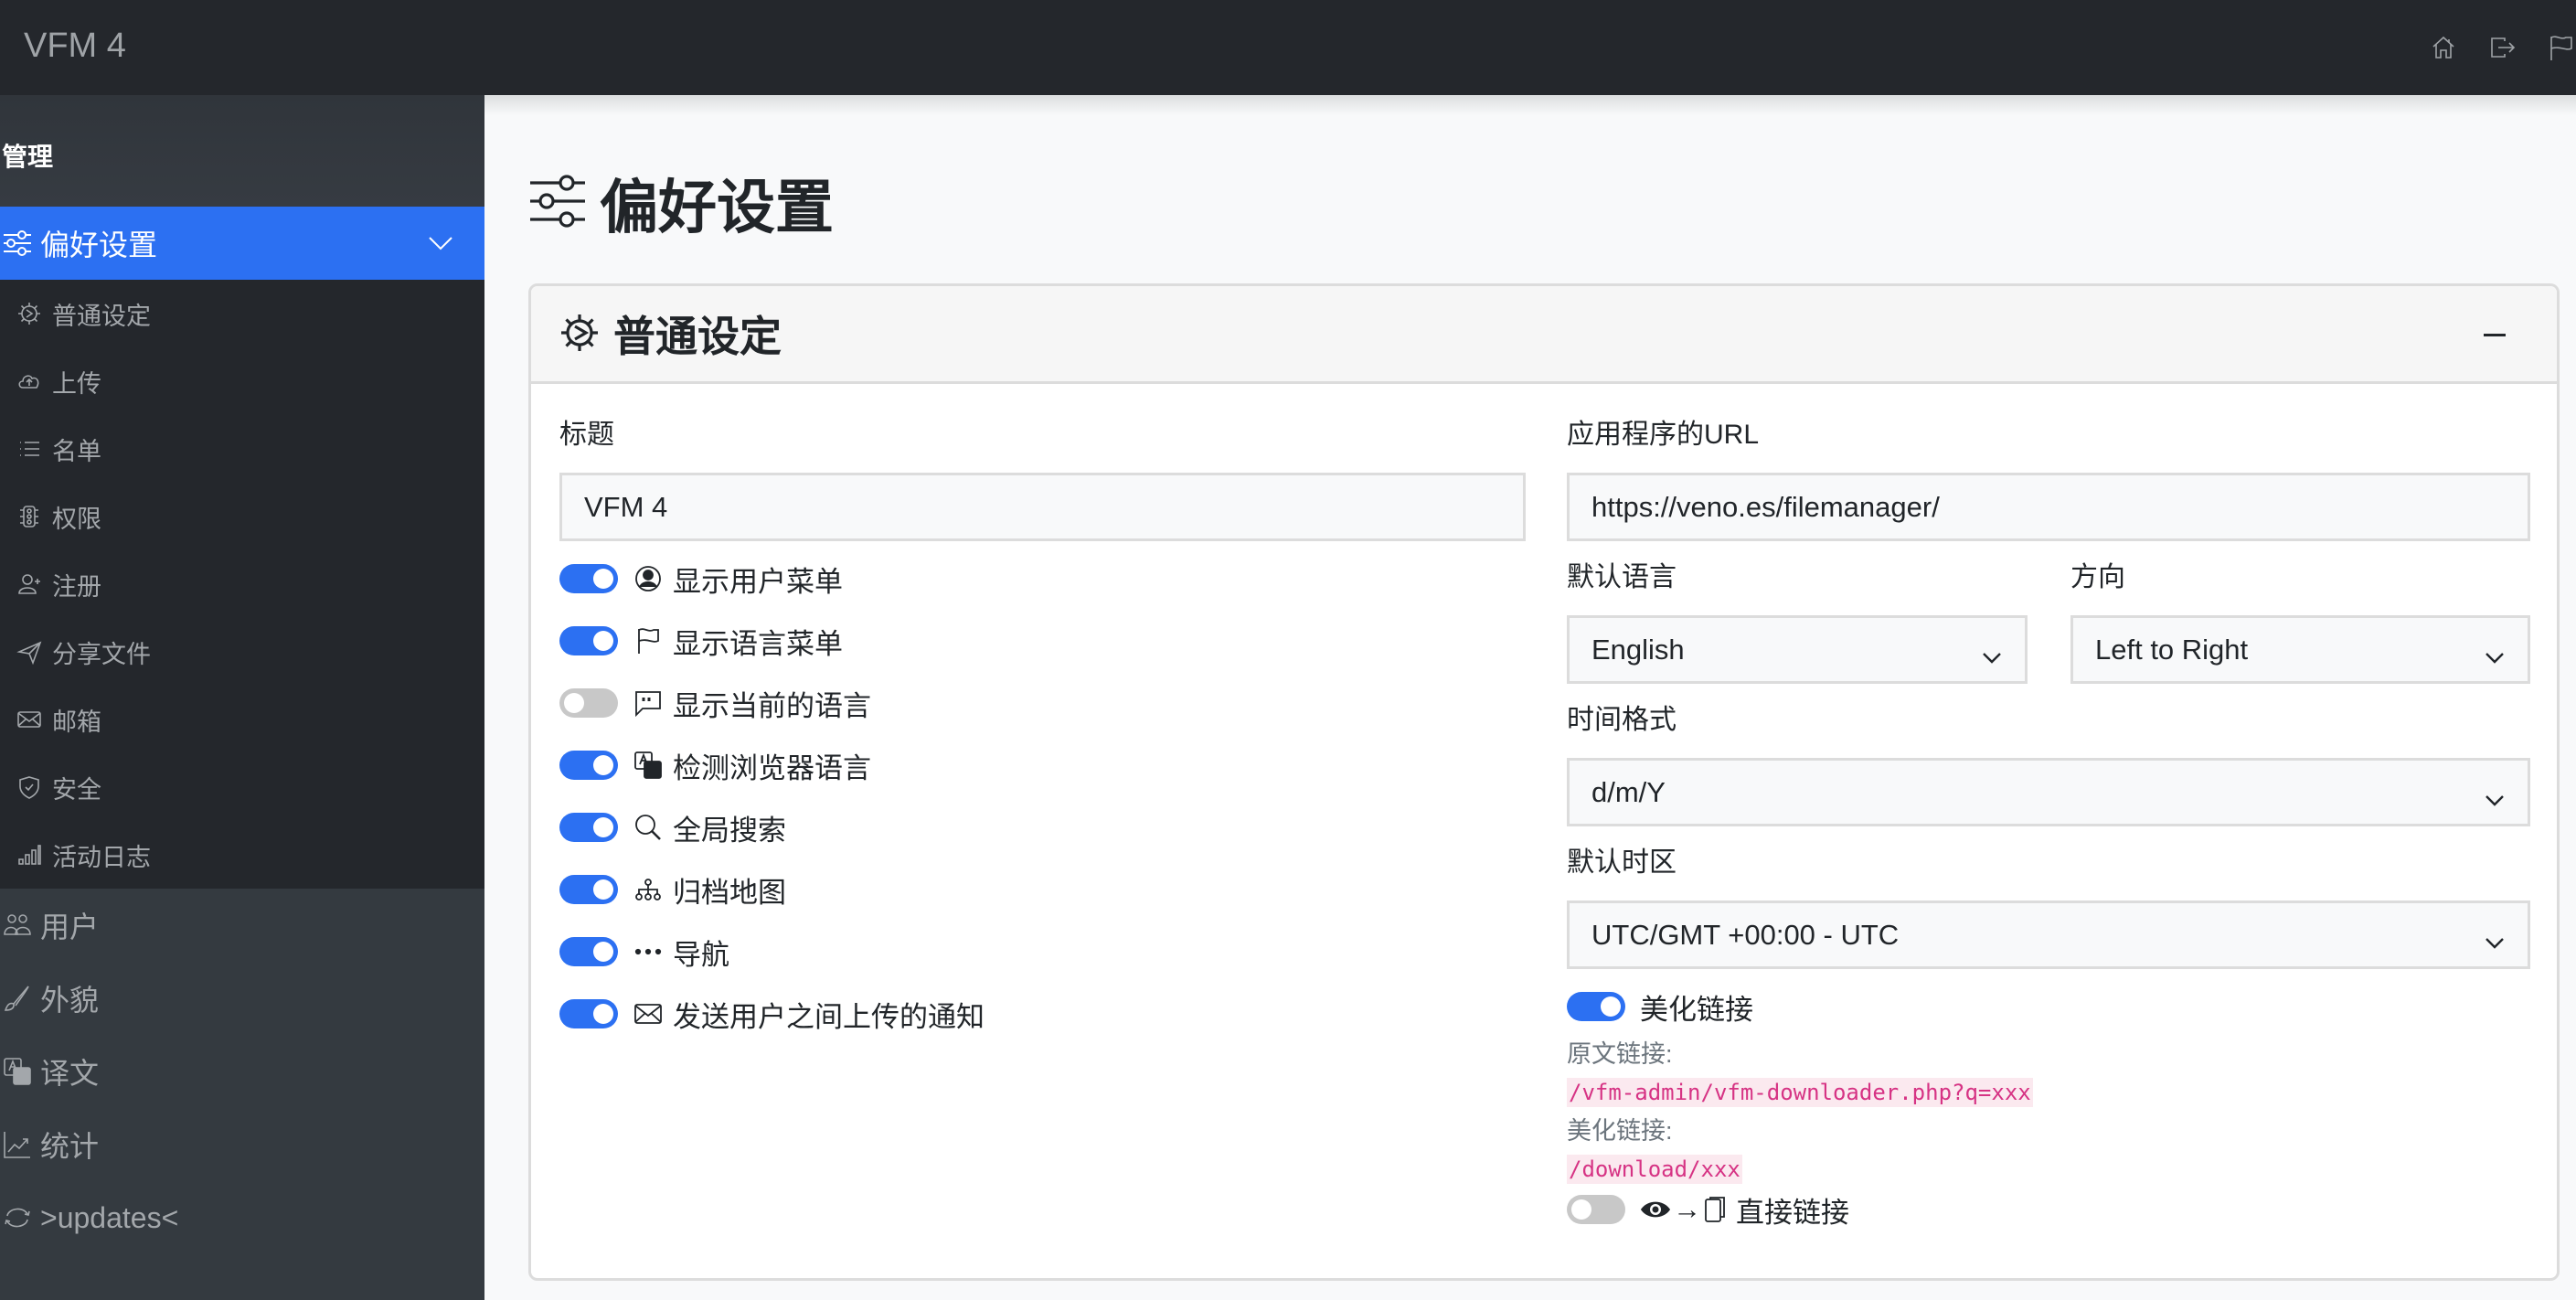 Image resolution: width=2576 pixels, height=1300 pixels. What do you see at coordinates (2493, 334) in the screenshot?
I see `collapse-icon` at bounding box center [2493, 334].